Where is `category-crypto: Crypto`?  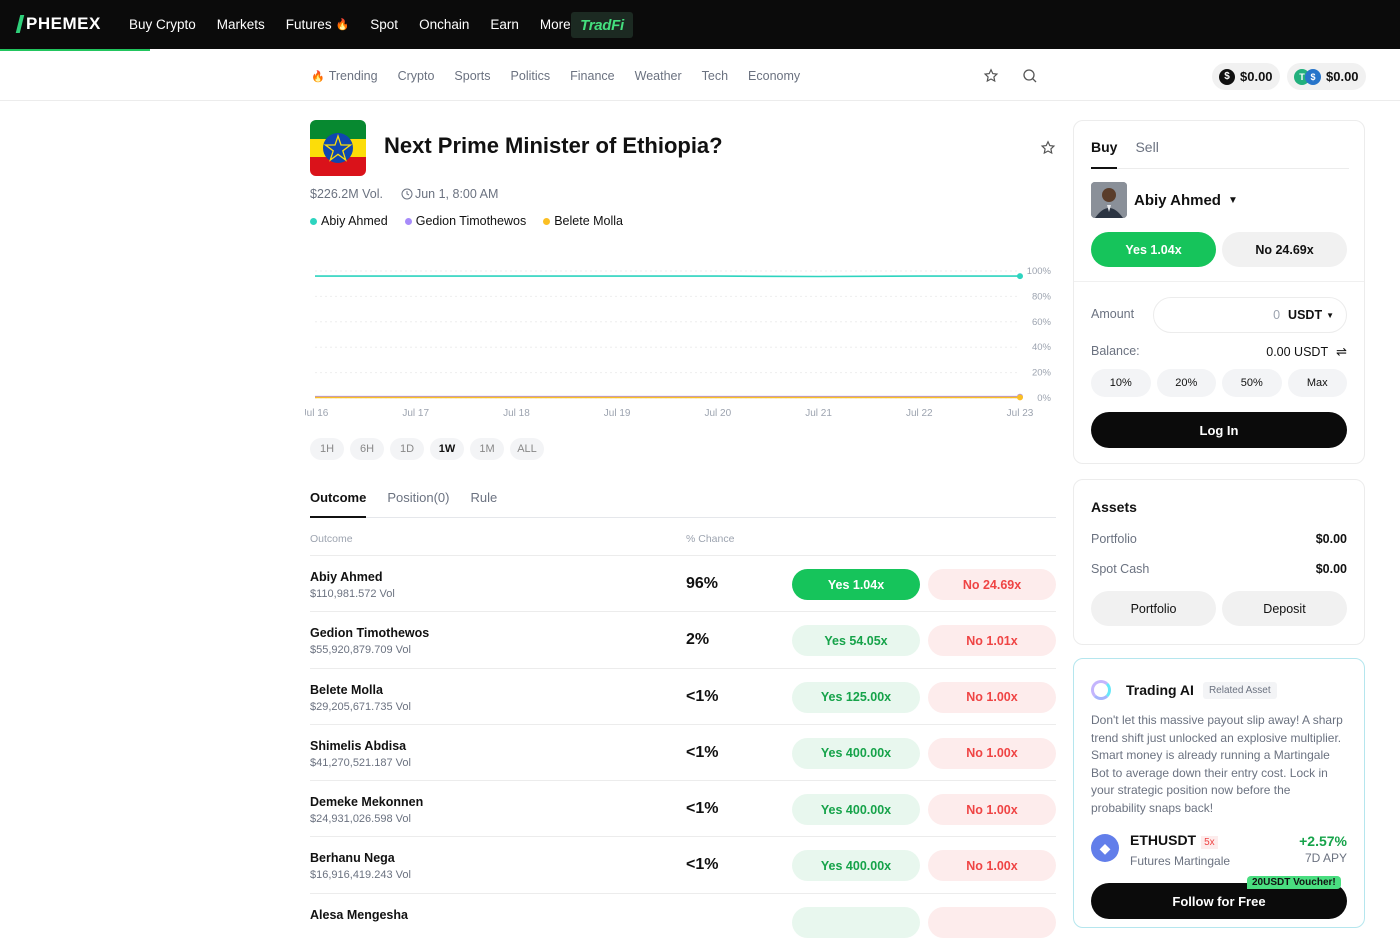 category-crypto: Crypto is located at coordinates (416, 76).